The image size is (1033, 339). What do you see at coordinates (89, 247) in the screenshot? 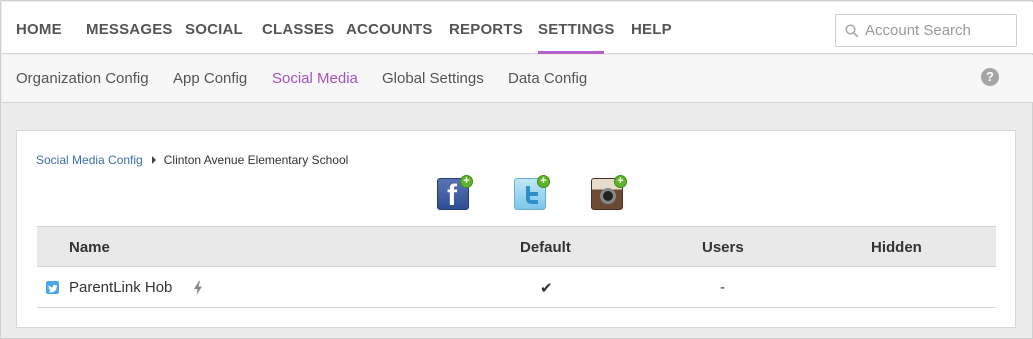
I see `column-header-name: Name` at bounding box center [89, 247].